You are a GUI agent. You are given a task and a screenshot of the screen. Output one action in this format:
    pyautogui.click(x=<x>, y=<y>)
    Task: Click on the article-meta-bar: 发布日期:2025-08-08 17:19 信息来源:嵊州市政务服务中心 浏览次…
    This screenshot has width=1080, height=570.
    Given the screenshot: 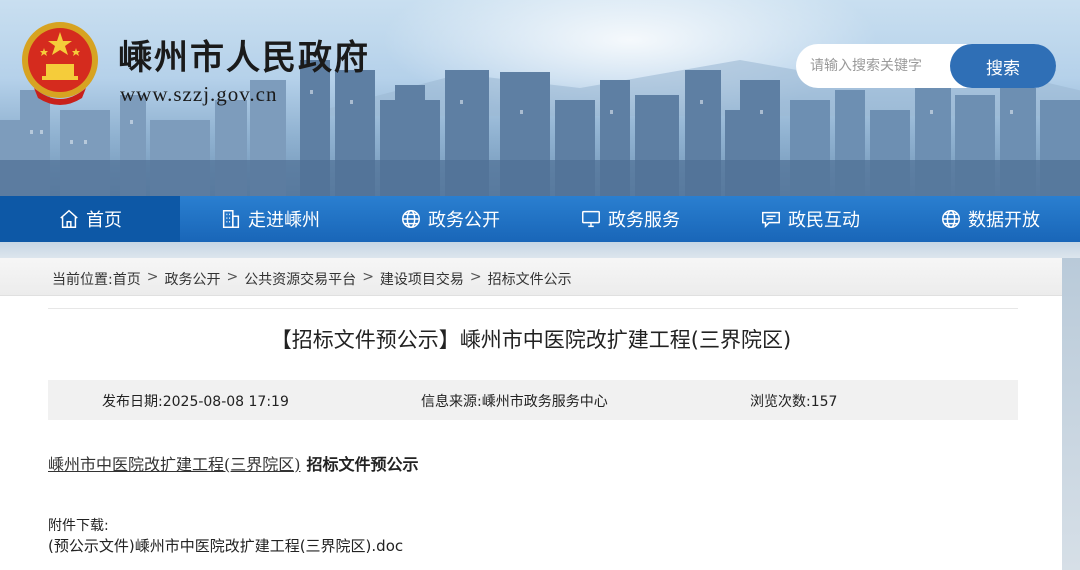 What is the action you would take?
    pyautogui.click(x=533, y=400)
    